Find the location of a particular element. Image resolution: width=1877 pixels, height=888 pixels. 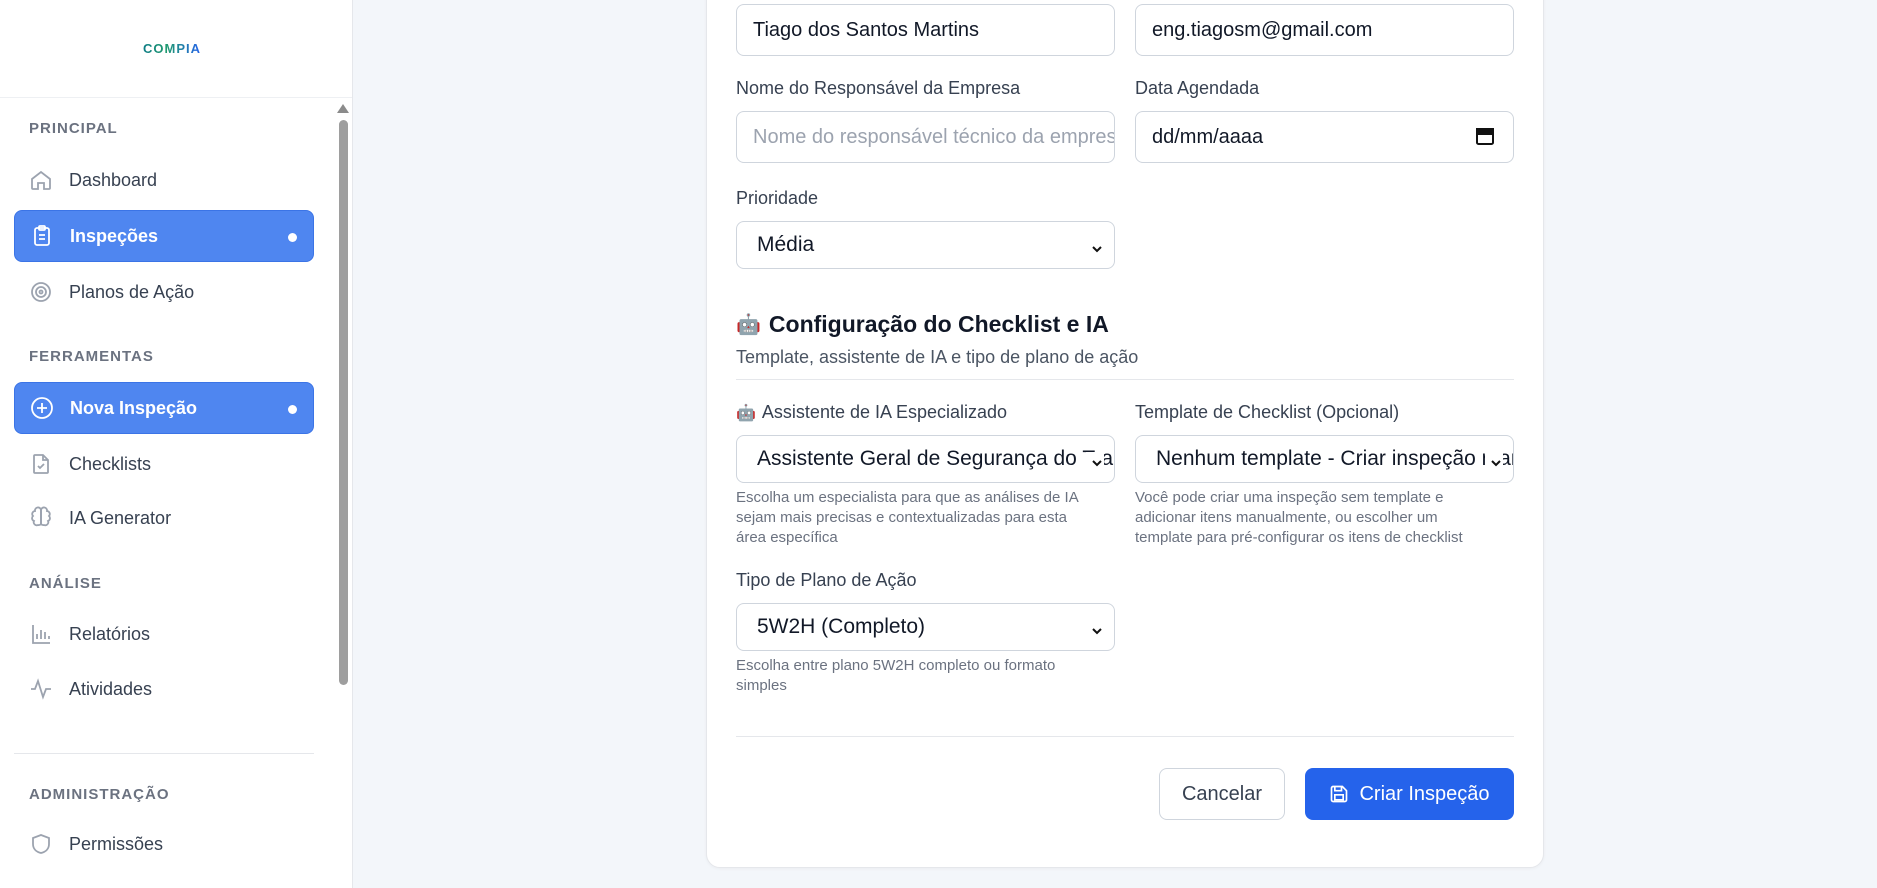

action-plan-label: Tipo de Plano de Ação is located at coordinates (826, 580).